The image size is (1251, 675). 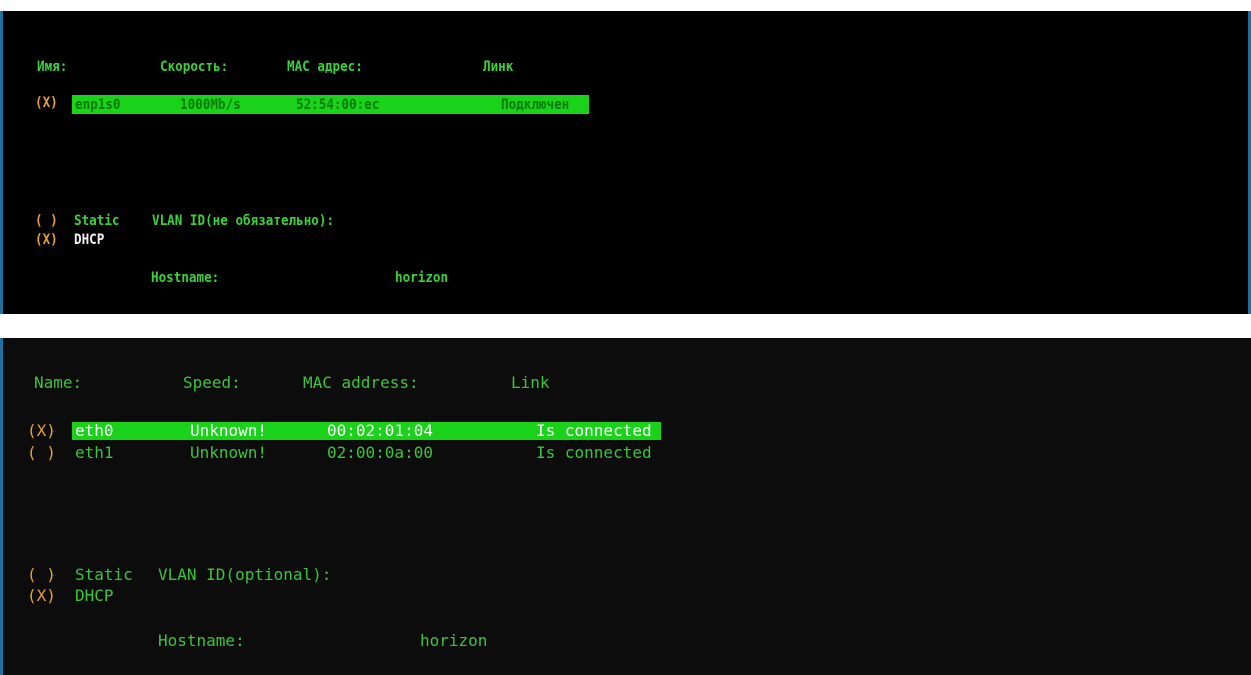 What do you see at coordinates (243, 221) in the screenshot?
I see `vlan-id-label: VLAN ID(не обязательно):` at bounding box center [243, 221].